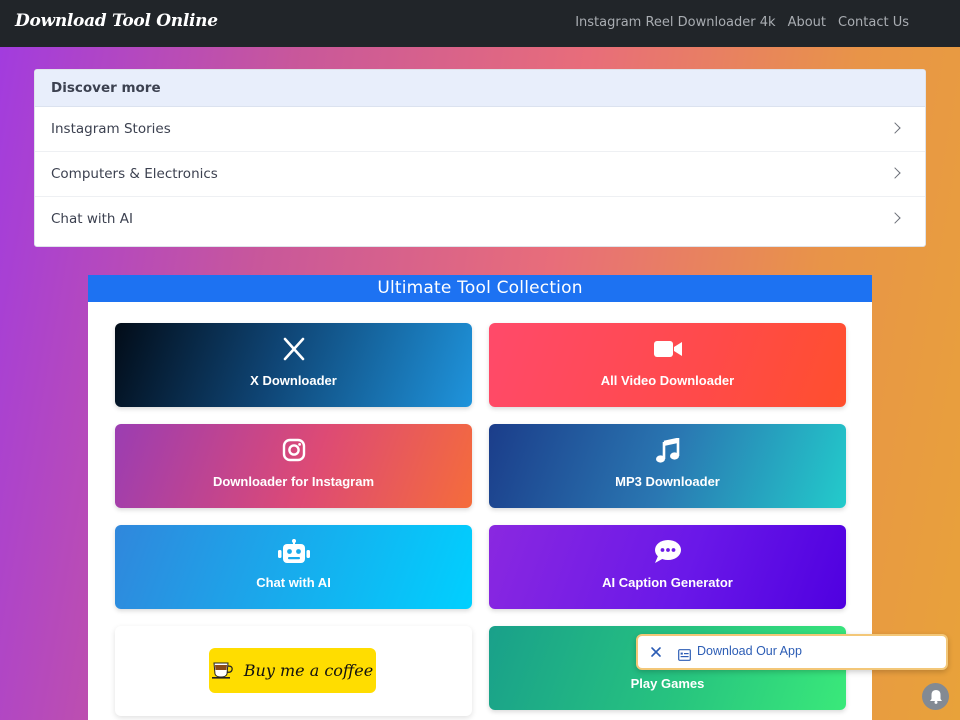 The height and width of the screenshot is (720, 960). I want to click on chat-bubble-icon, so click(667, 553).